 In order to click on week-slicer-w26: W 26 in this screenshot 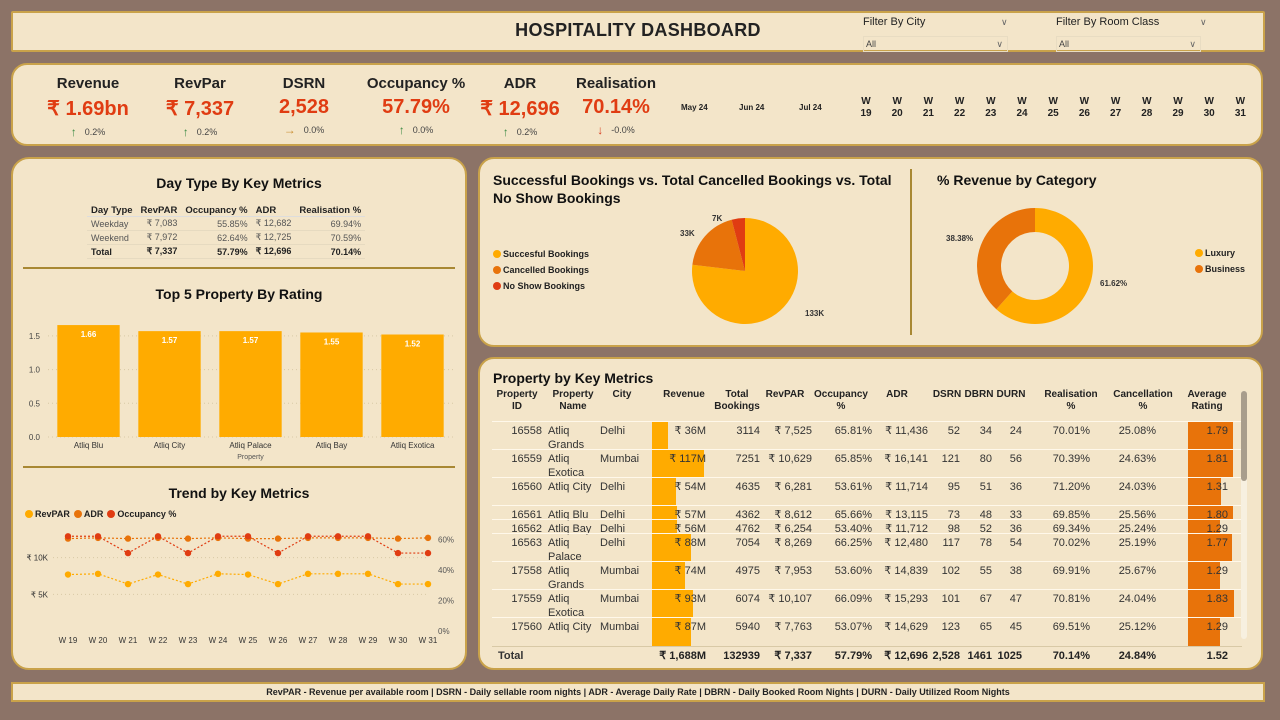, I will do `click(1084, 108)`.